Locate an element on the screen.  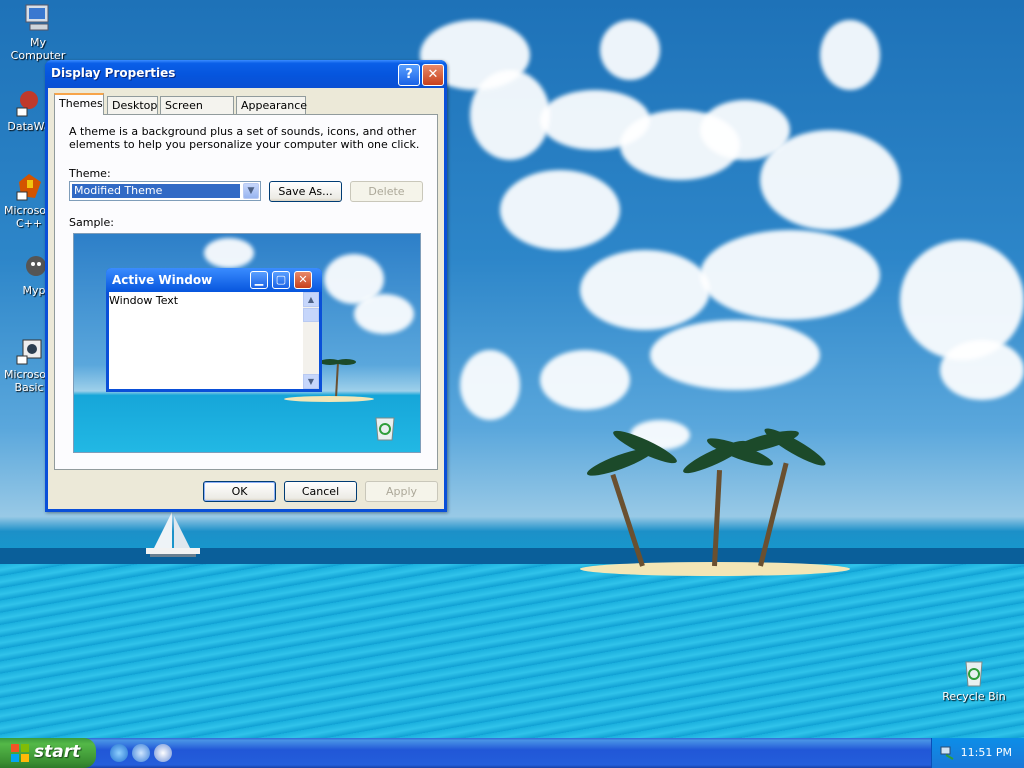
internet-explorer-icon is located at coordinates (119, 753).